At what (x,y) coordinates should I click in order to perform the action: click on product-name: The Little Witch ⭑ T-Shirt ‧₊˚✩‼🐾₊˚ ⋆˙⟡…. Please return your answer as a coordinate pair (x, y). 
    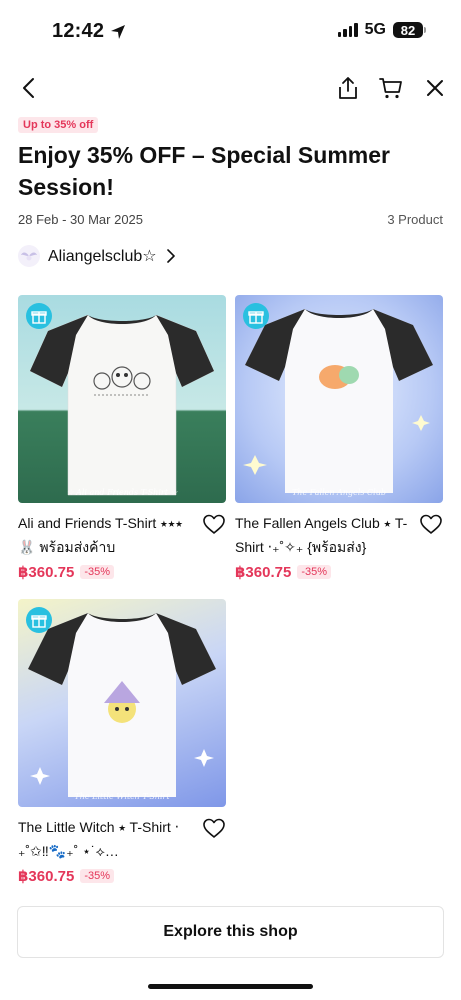
    Looking at the image, I should click on (107, 839).